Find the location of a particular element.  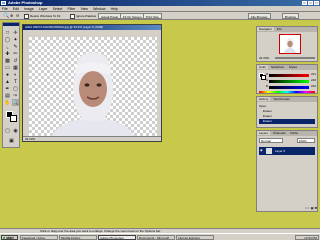

taskbar-item: Mozilla Firefox is located at coordinates (78, 237).